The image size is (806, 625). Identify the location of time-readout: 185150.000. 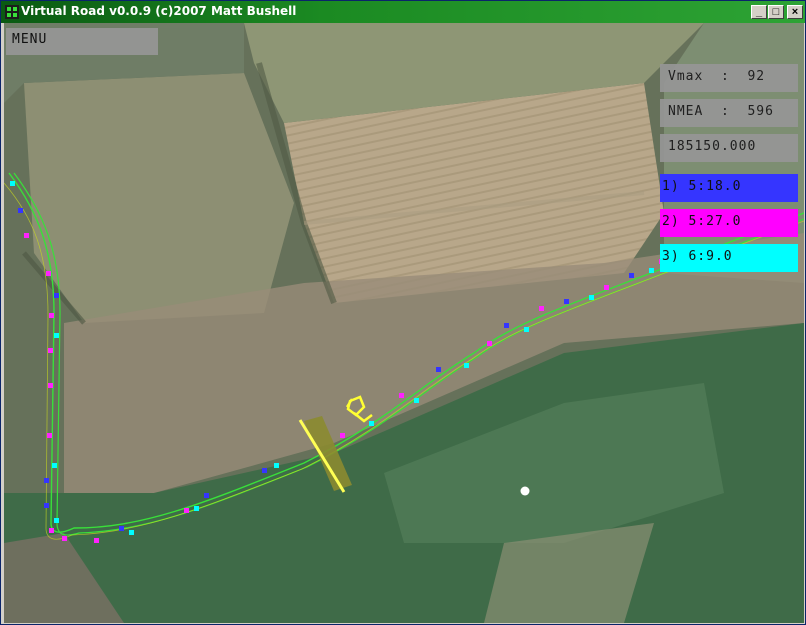
(729, 148).